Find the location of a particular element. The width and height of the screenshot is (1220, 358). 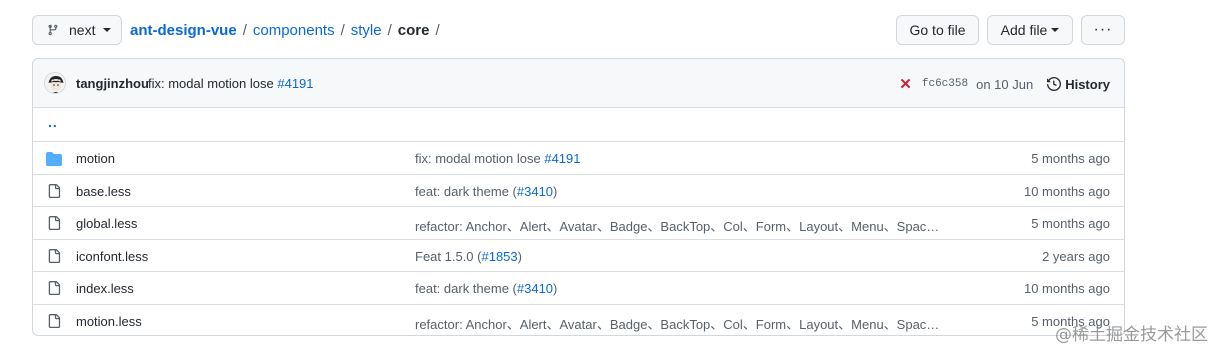

file-commit-text: fix: modal motion lose is located at coordinates (479, 158).